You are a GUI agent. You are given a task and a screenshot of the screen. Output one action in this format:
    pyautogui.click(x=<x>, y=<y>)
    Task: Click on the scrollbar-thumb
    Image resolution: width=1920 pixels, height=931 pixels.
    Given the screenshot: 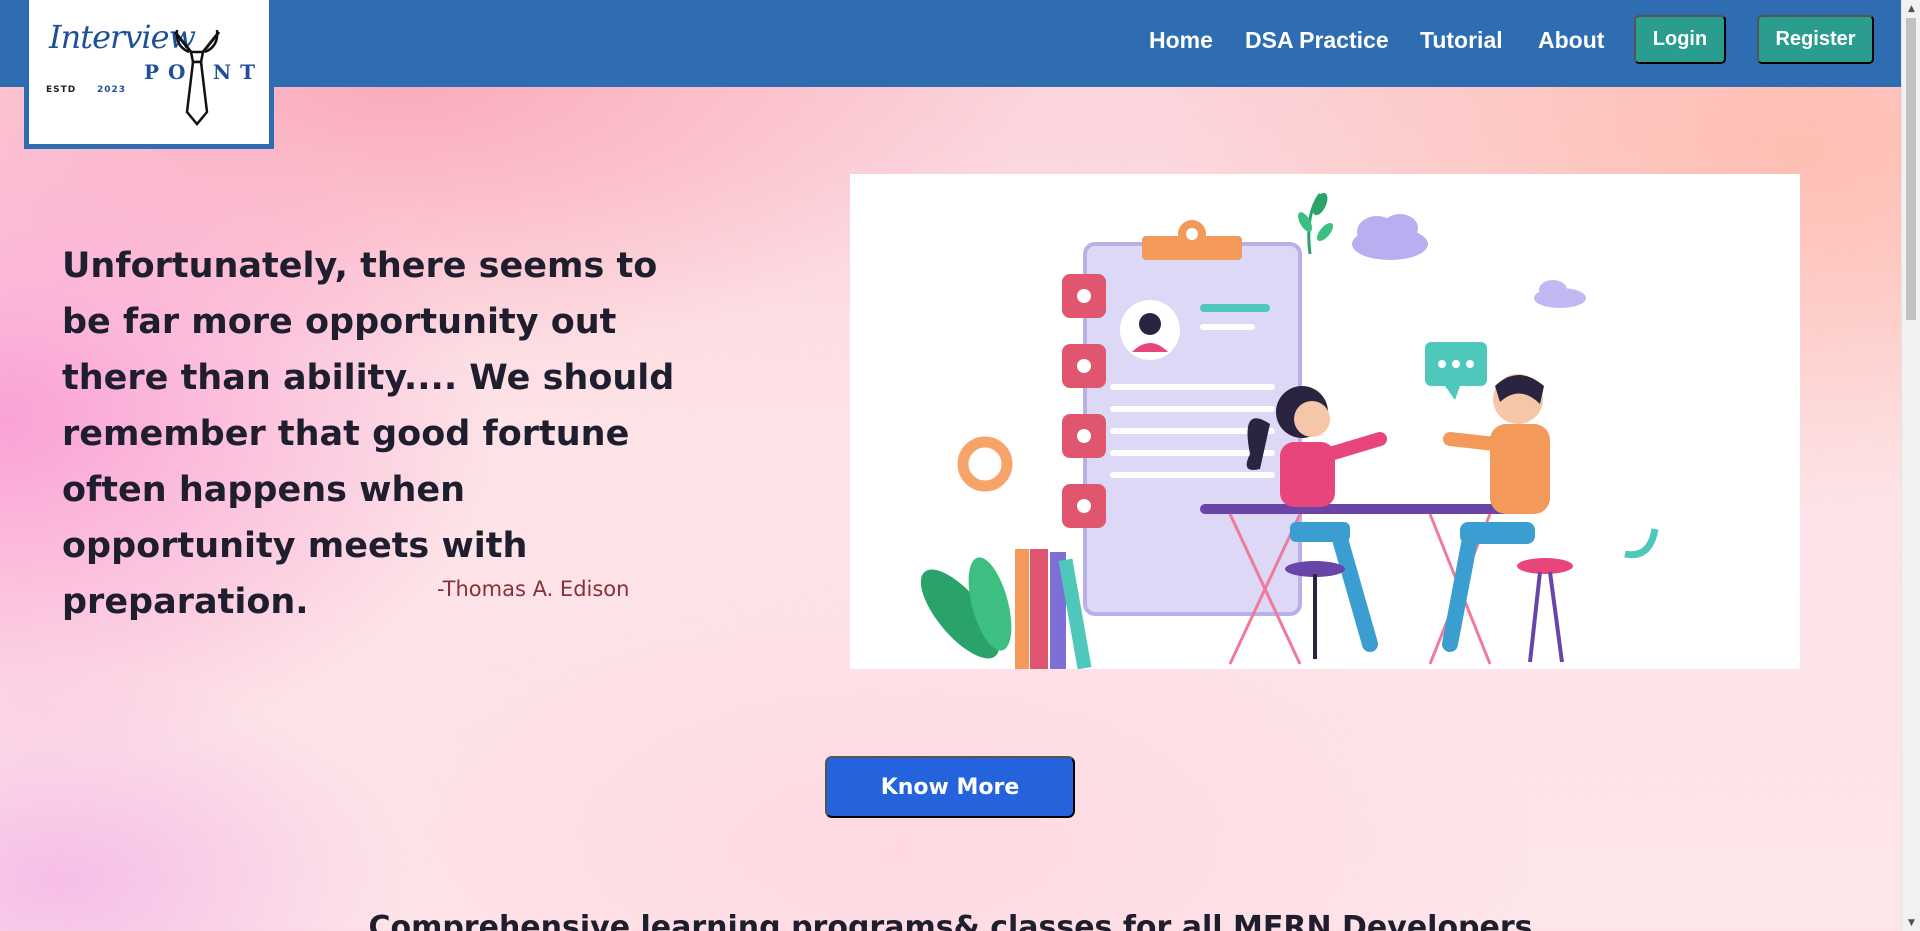 What is the action you would take?
    pyautogui.click(x=1911, y=169)
    